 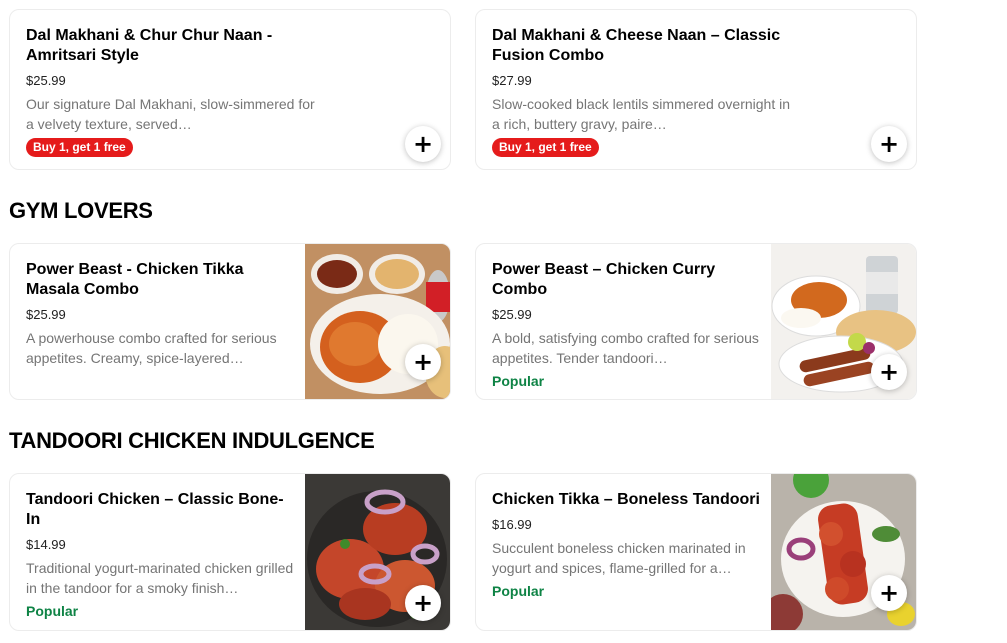 What do you see at coordinates (155, 509) in the screenshot?
I see `item-title: Tandoori Chicken – Classic Bone-In` at bounding box center [155, 509].